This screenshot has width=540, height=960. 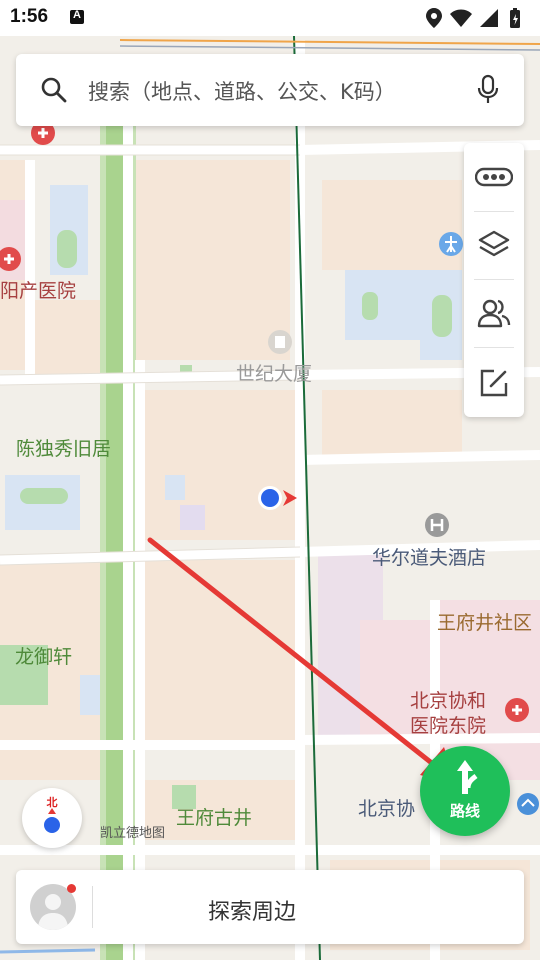 What do you see at coordinates (494, 347) in the screenshot?
I see `toolbar-divider` at bounding box center [494, 347].